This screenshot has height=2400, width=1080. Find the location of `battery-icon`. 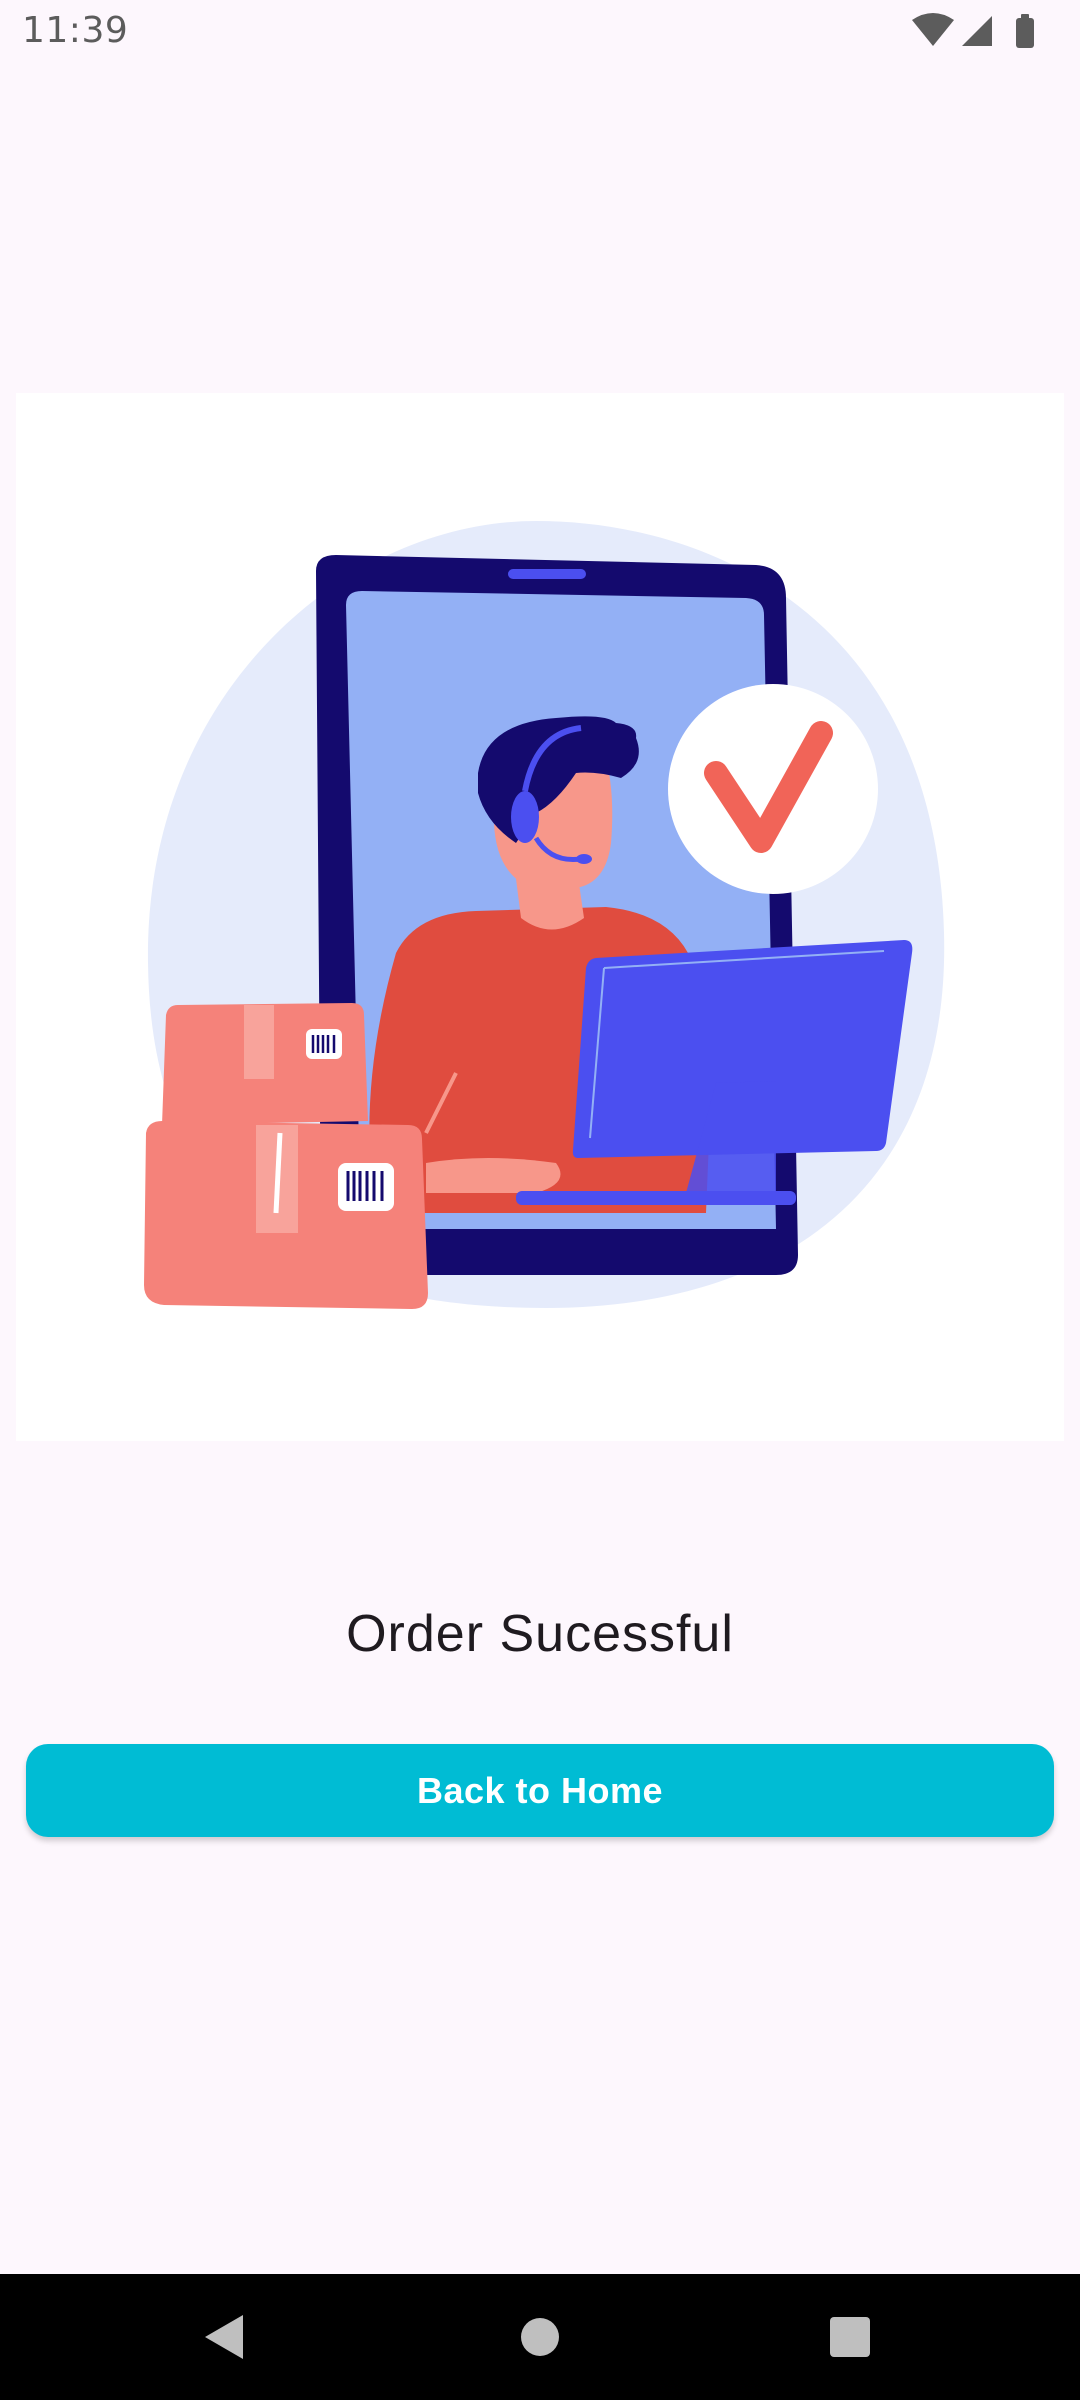

battery-icon is located at coordinates (1025, 31).